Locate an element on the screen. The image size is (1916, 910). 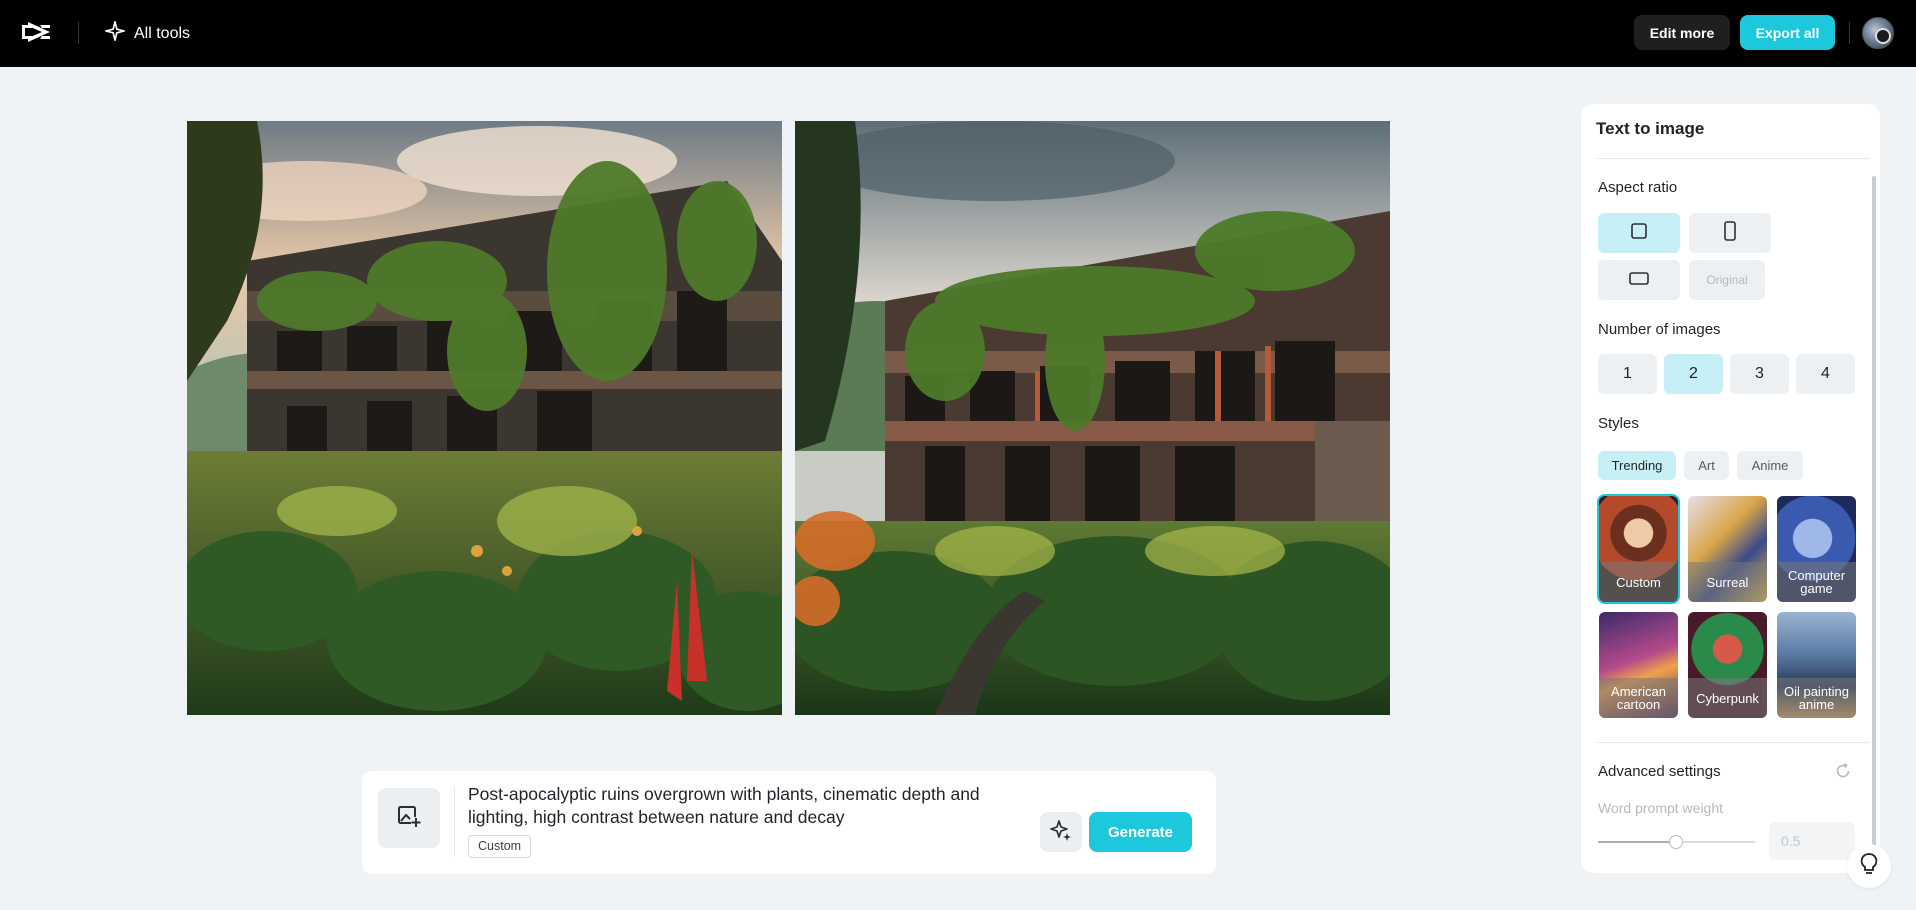
aspect-original-button: Original is located at coordinates (1727, 280).